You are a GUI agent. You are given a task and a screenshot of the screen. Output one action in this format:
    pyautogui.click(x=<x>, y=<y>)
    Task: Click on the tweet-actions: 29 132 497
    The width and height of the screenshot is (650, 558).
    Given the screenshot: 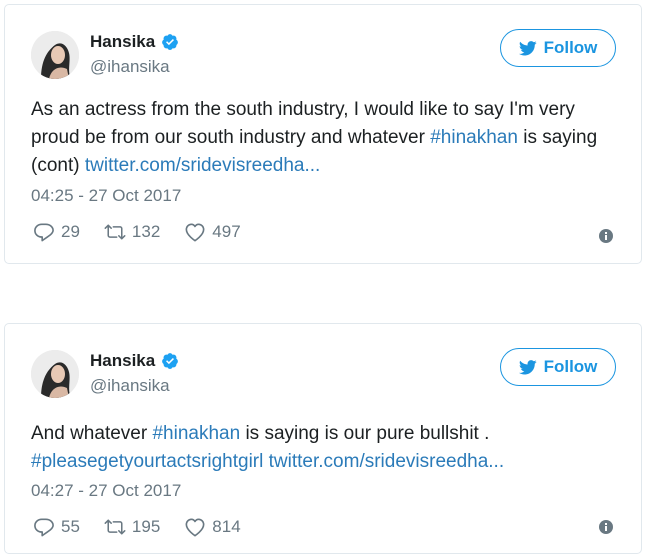 What is the action you would take?
    pyautogui.click(x=149, y=232)
    